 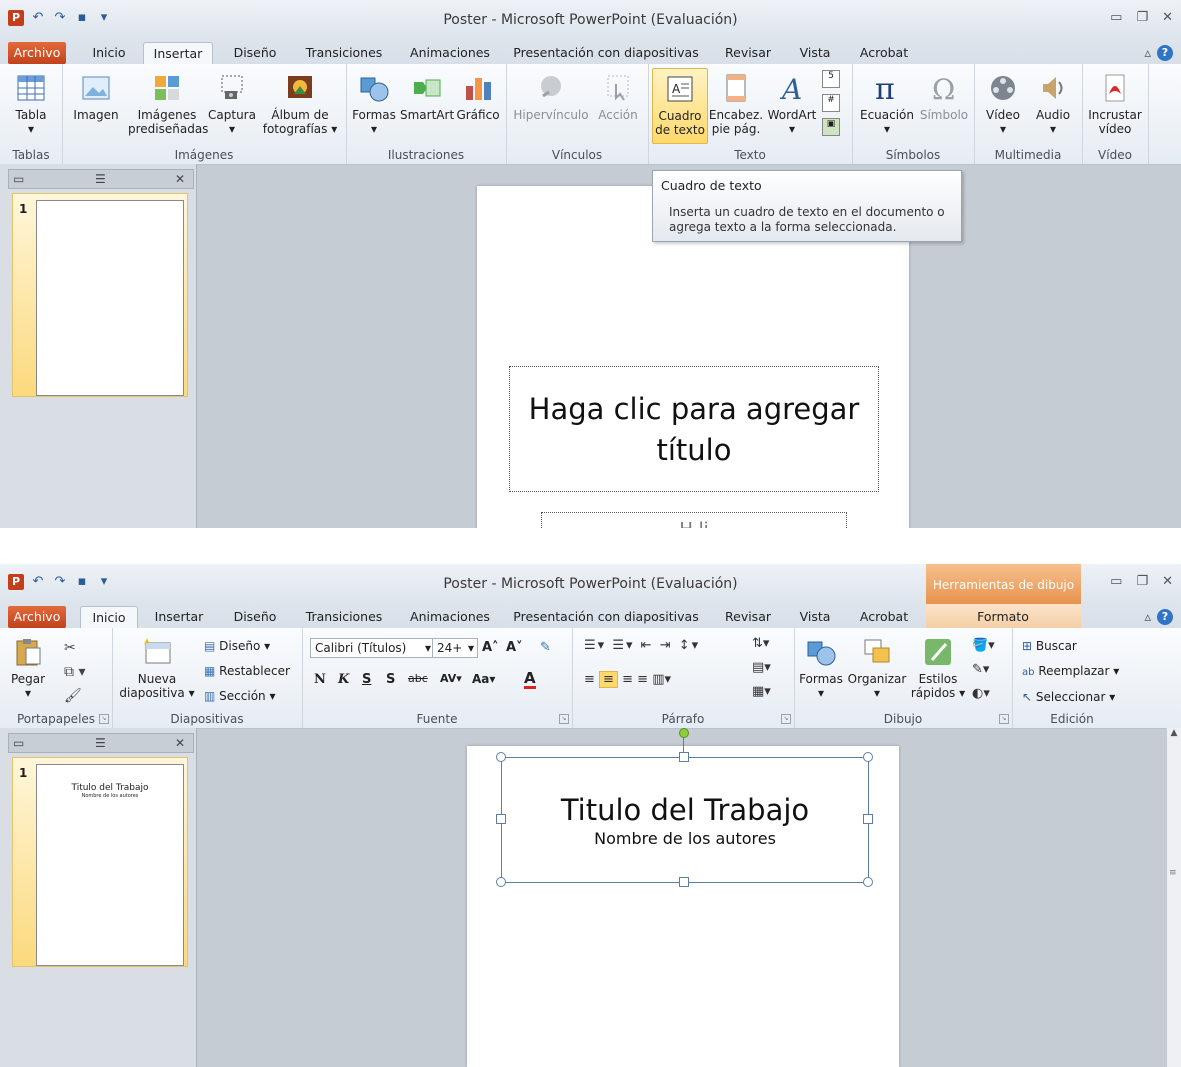 What do you see at coordinates (157, 668) in the screenshot?
I see `nueva-diapositiva-button: Nueva diapositiva ▾` at bounding box center [157, 668].